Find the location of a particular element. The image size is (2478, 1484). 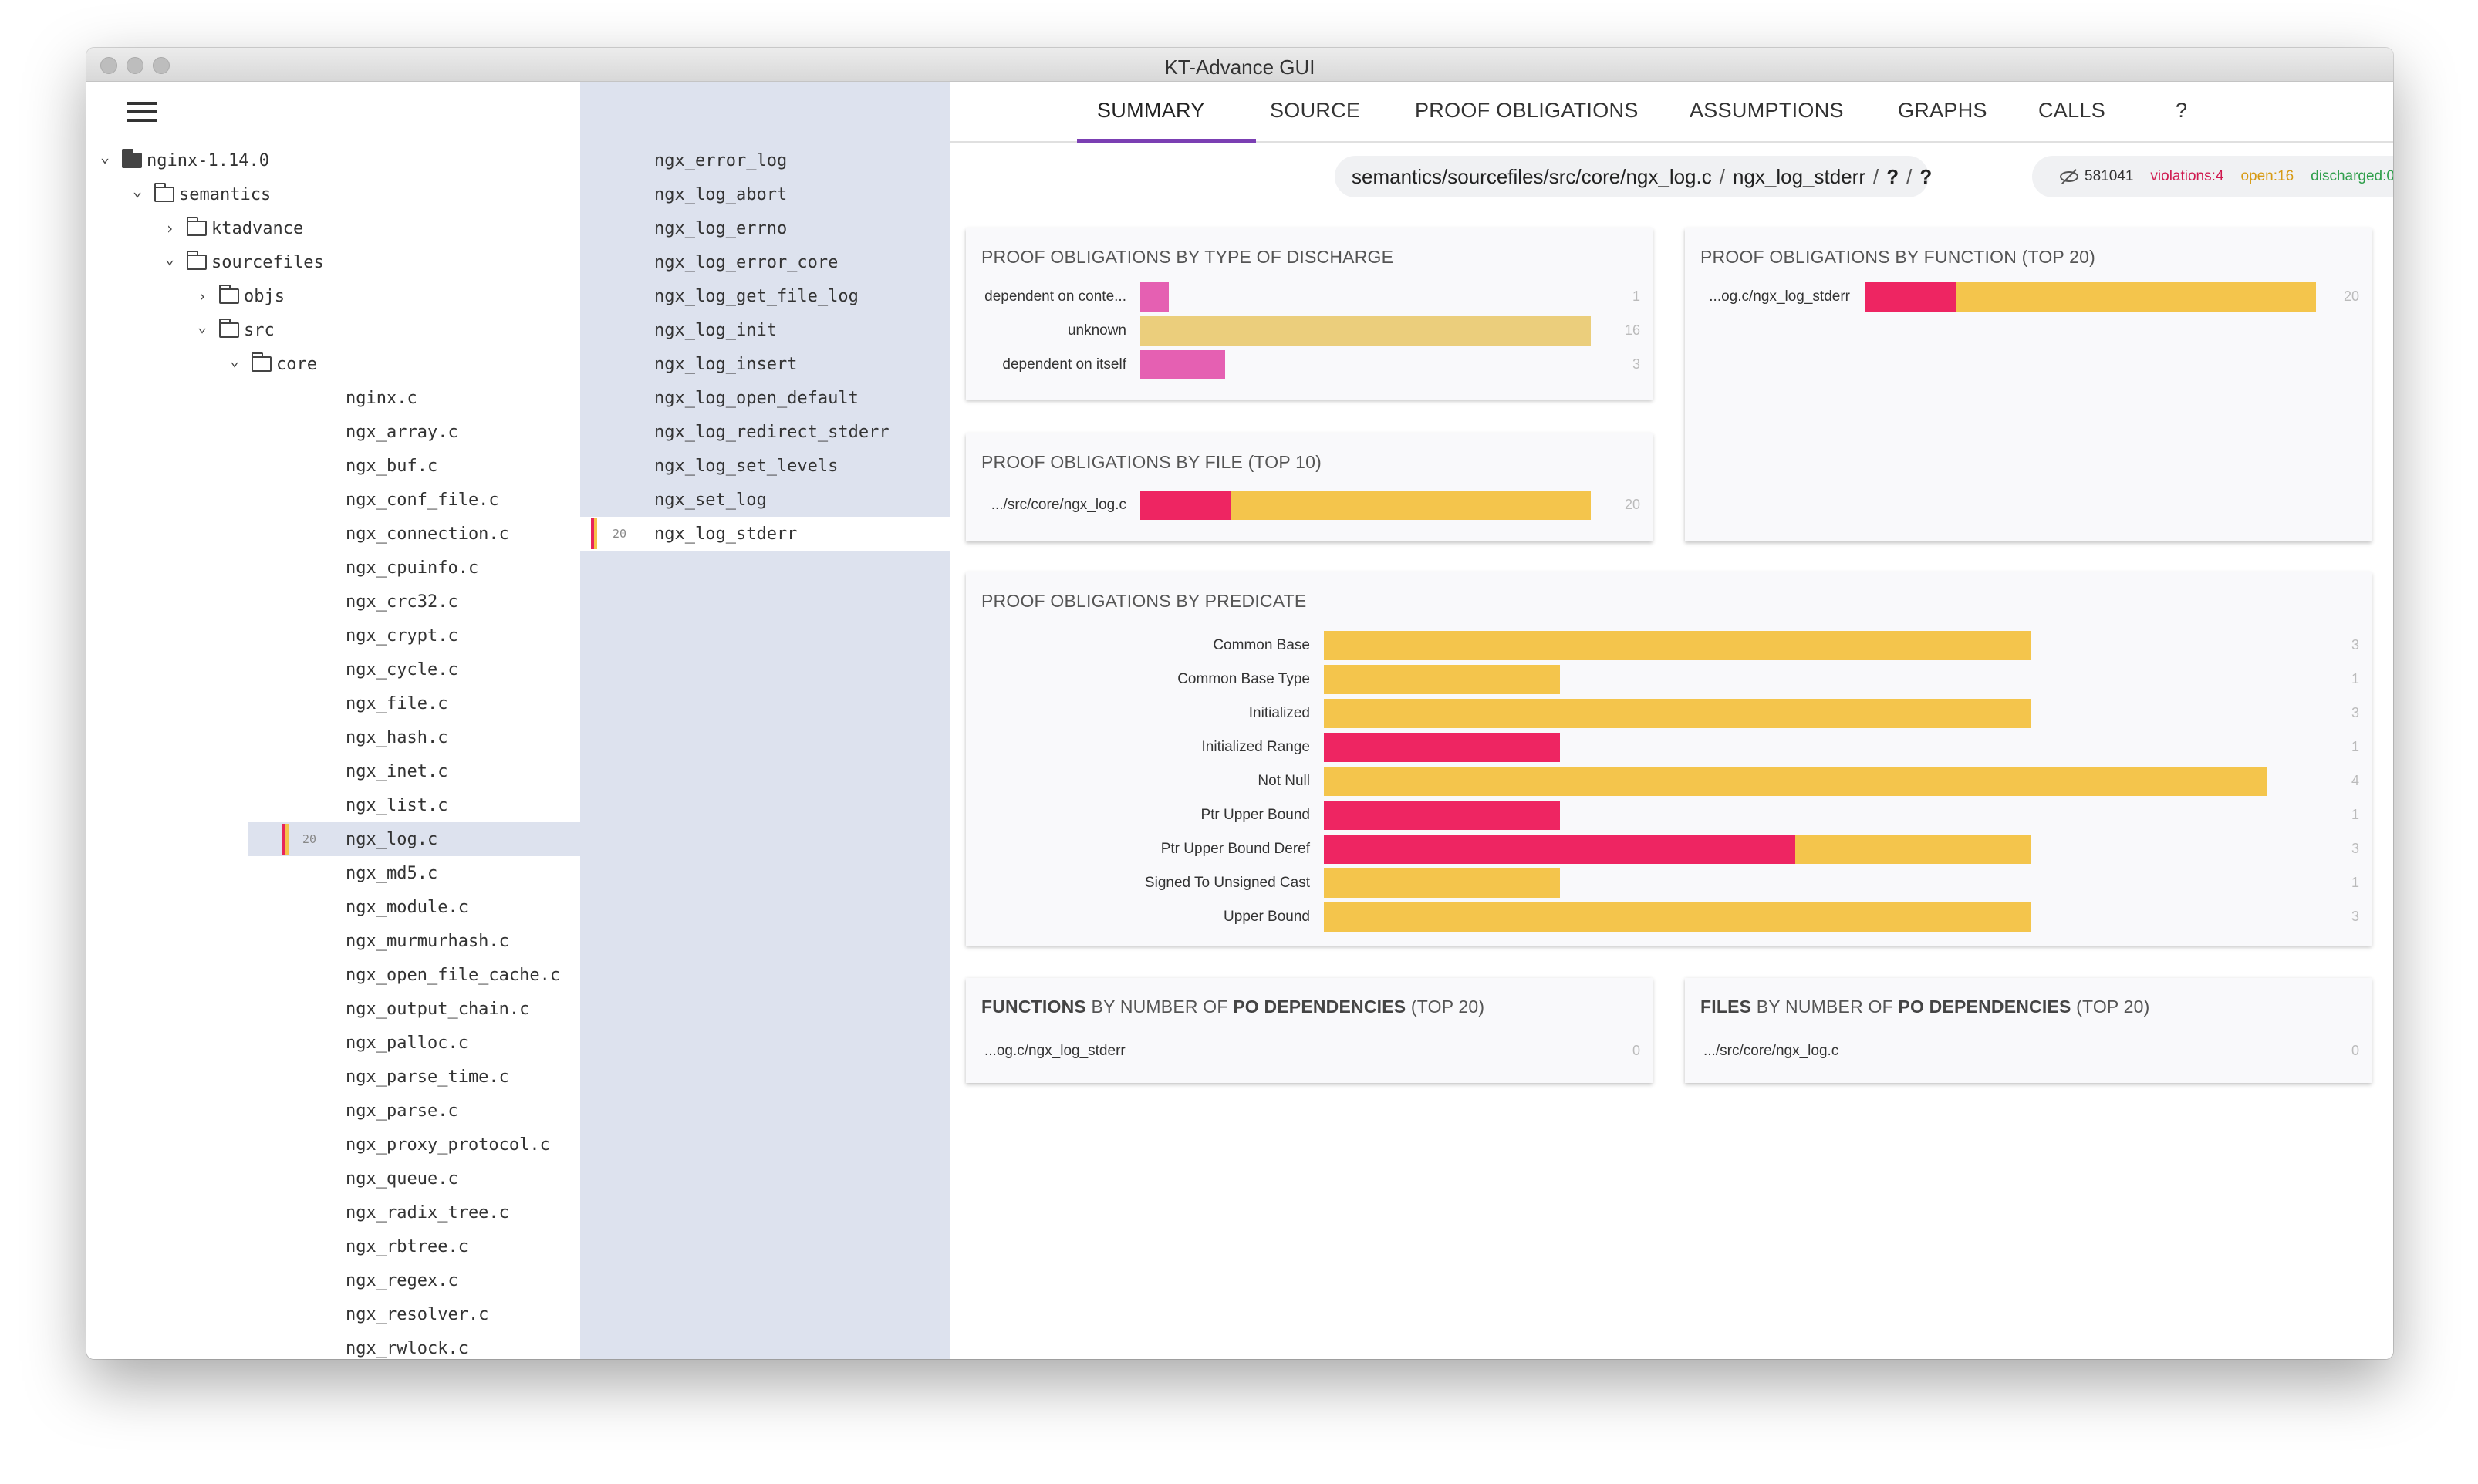

tree-folder-core: ⌄ core is located at coordinates (333, 364).